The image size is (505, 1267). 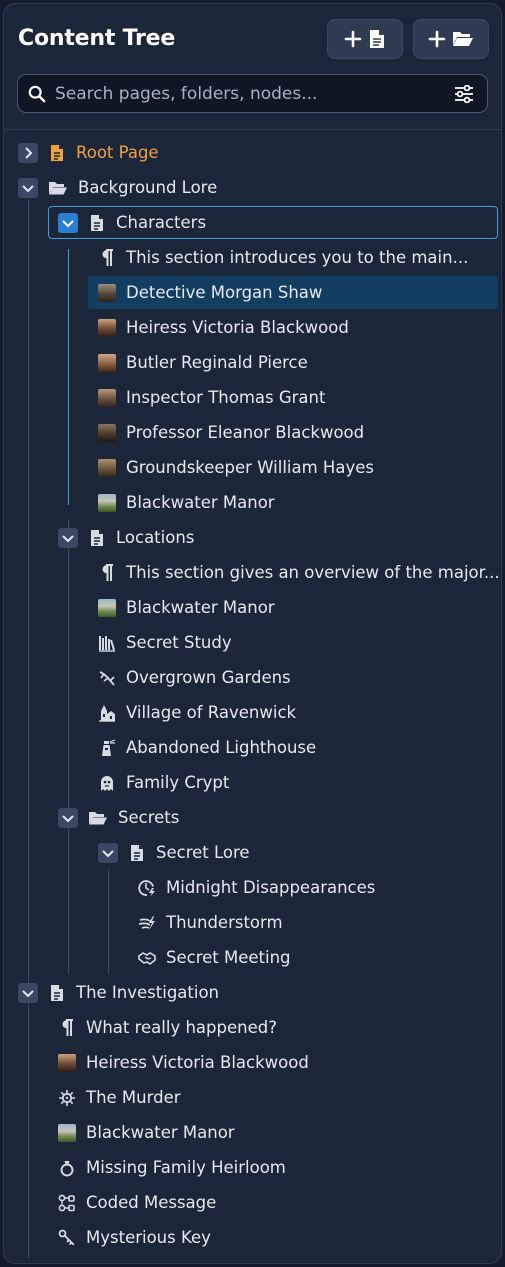 What do you see at coordinates (155, 537) in the screenshot?
I see `node-label: Locations` at bounding box center [155, 537].